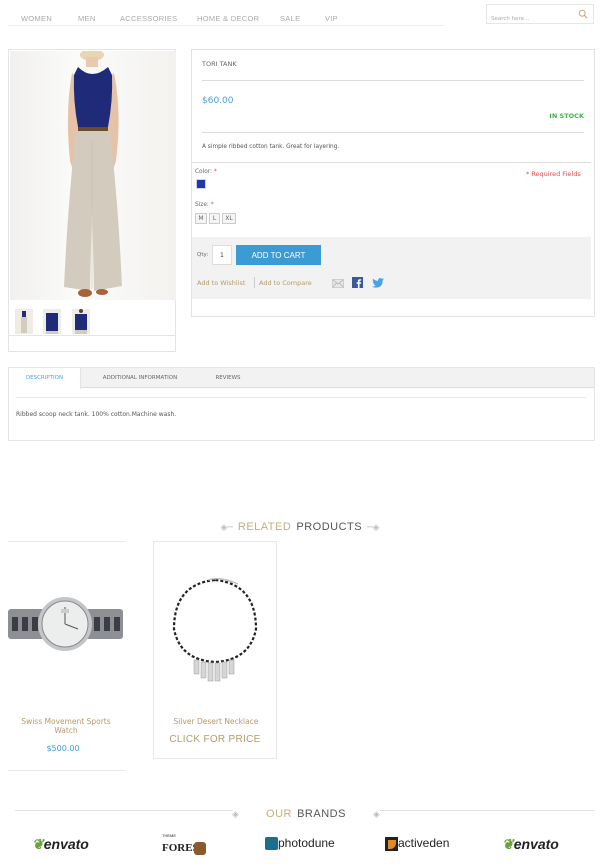 The image size is (600, 866). I want to click on nav-item-women: WOMEN, so click(36, 18).